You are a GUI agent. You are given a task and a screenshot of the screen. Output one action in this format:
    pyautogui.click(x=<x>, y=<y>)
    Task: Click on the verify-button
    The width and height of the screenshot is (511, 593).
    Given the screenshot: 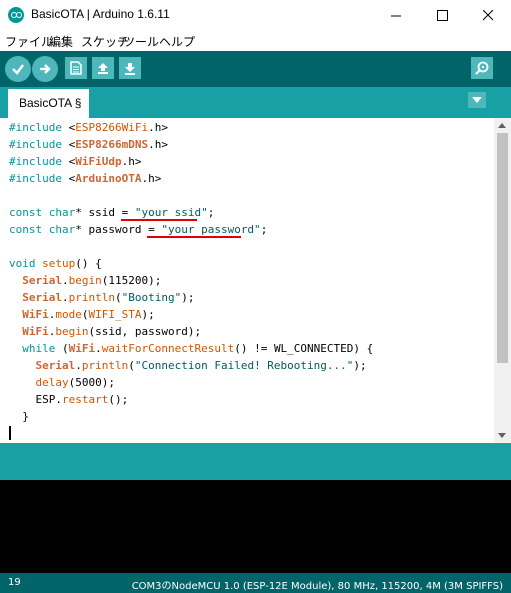 What is the action you would take?
    pyautogui.click(x=18, y=69)
    